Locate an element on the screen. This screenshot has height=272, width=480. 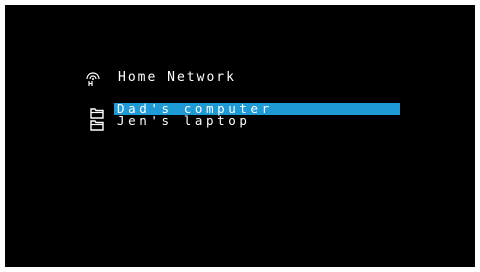
list-item-jens-laptop: Jen's laptop is located at coordinates (245, 122).